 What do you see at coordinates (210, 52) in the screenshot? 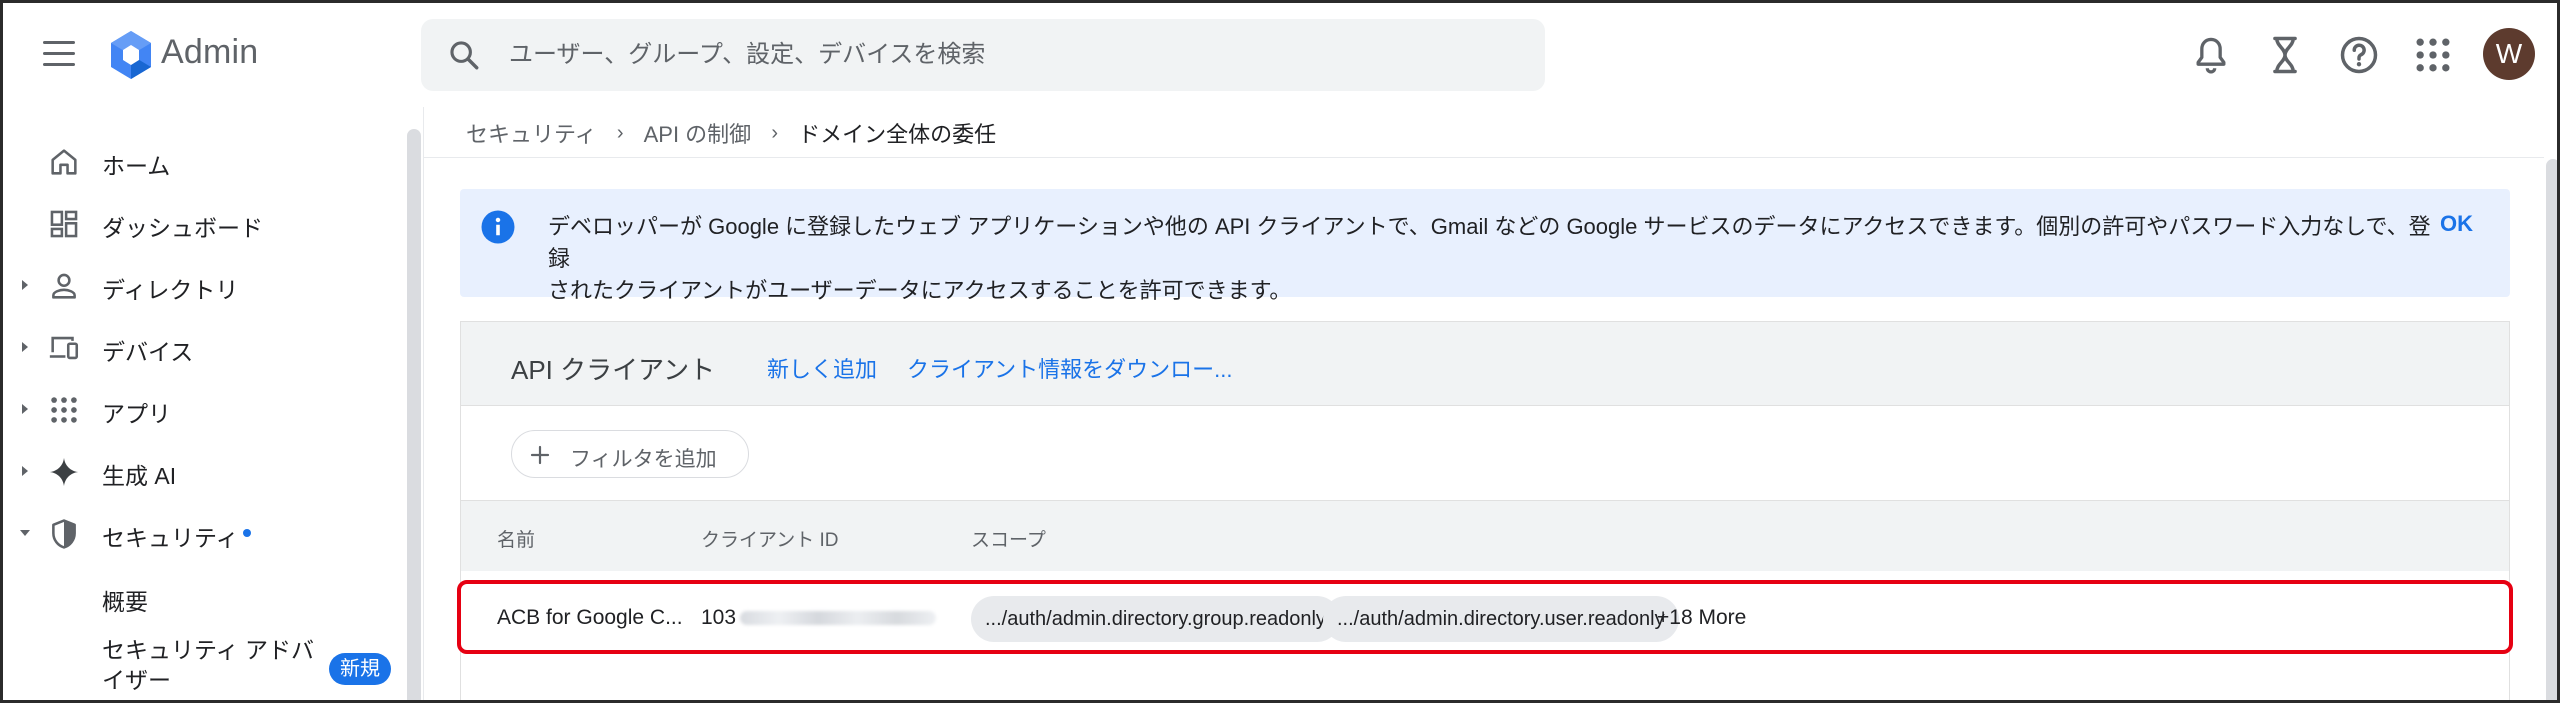
I see `brand-name: Admin` at bounding box center [210, 52].